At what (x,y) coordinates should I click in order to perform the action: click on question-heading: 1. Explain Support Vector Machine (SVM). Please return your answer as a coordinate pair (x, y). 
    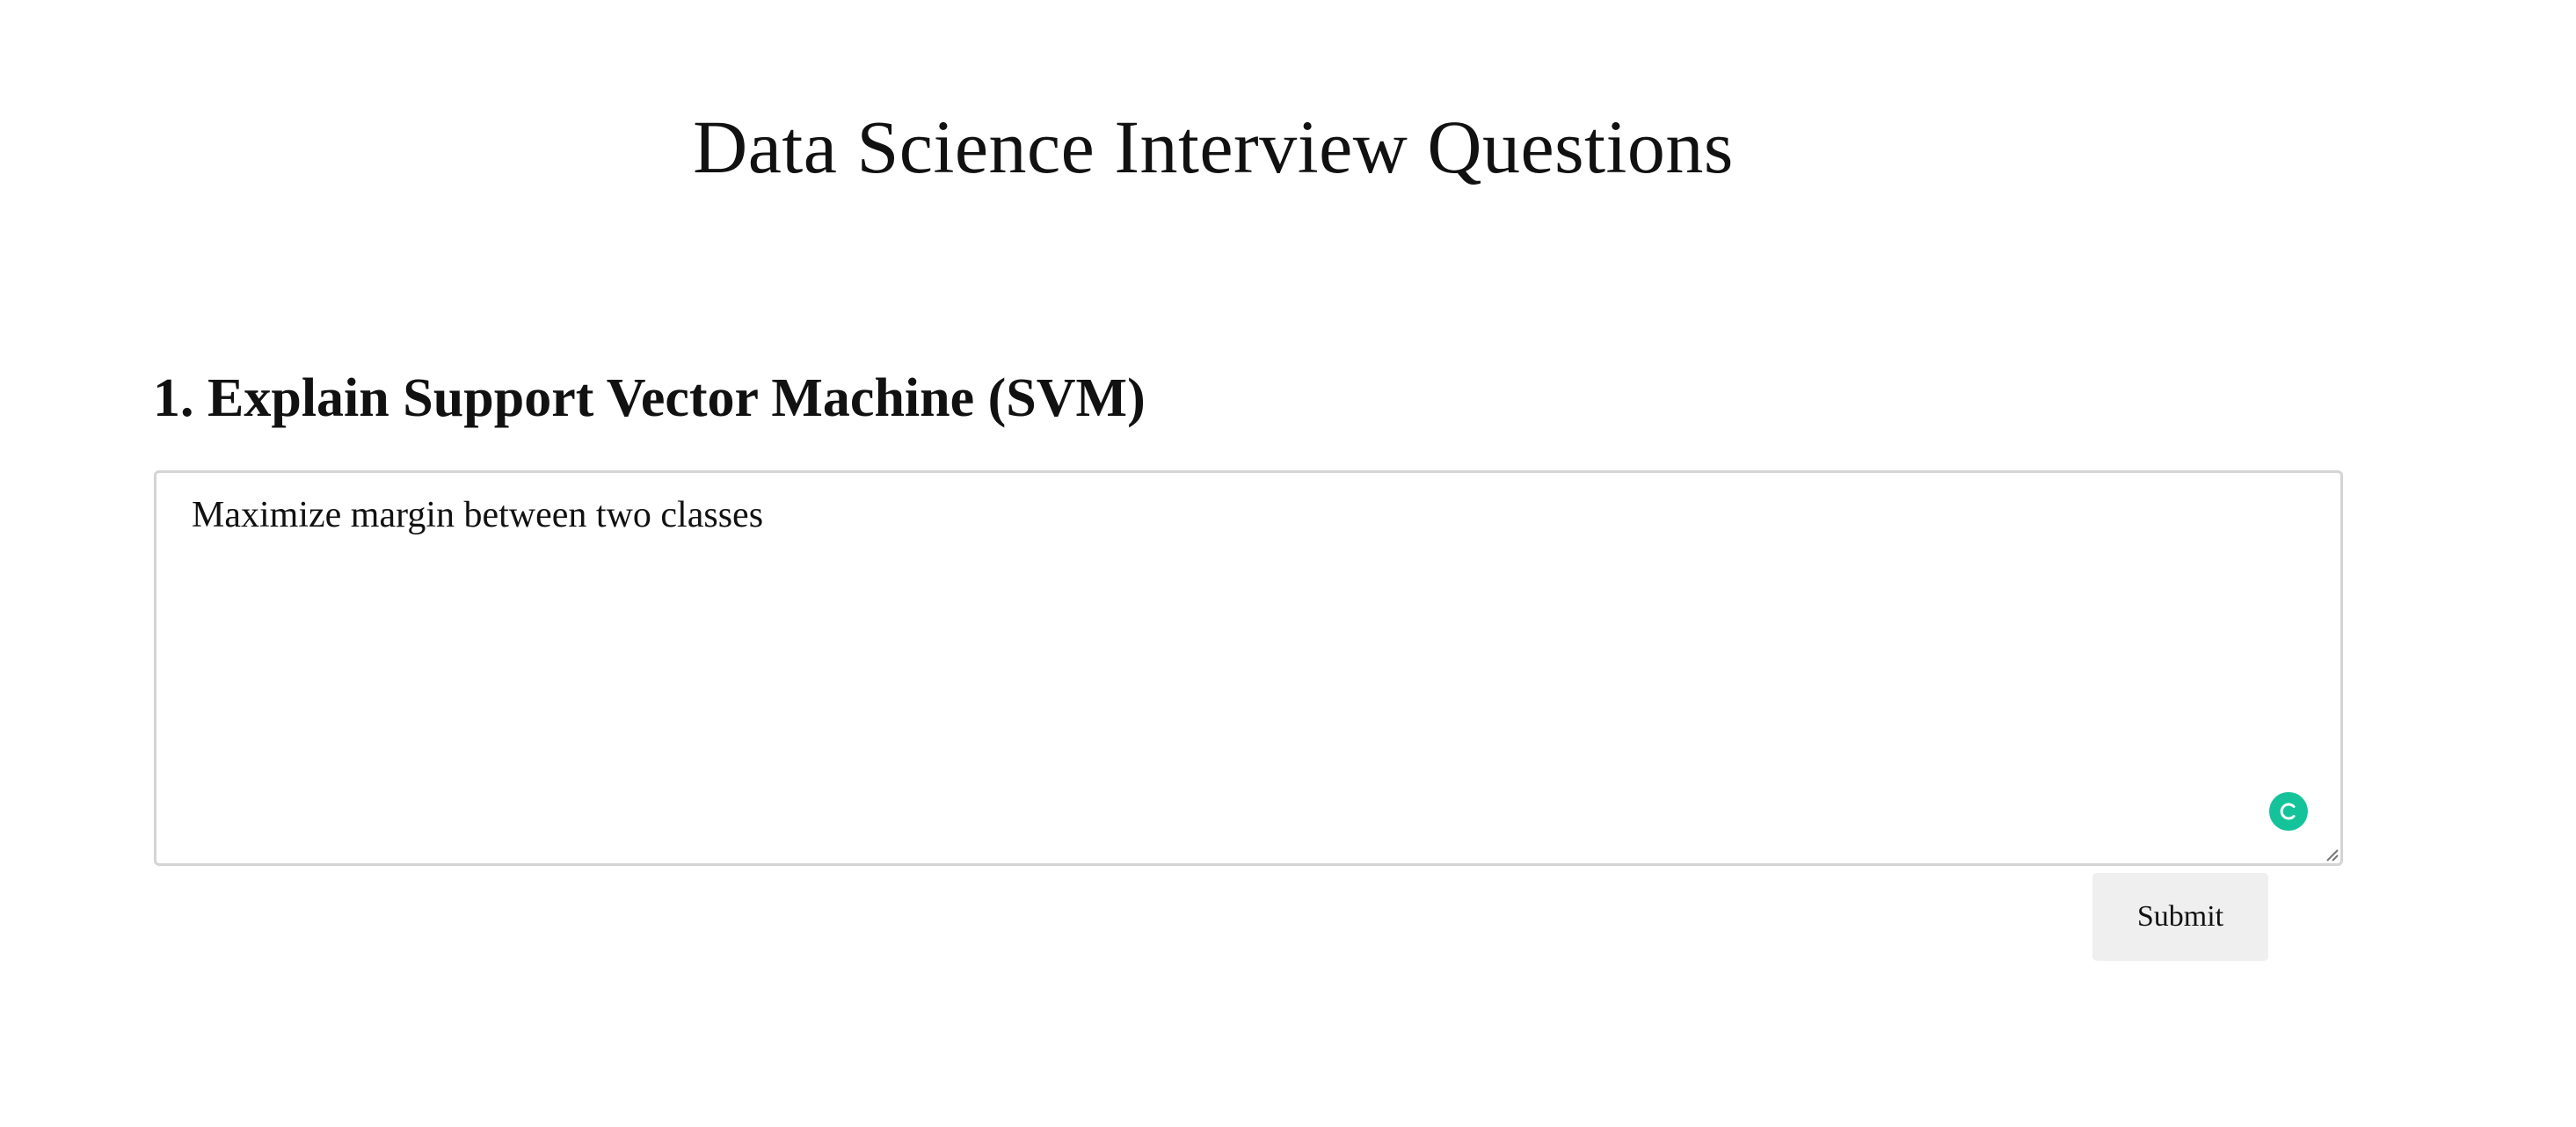
    Looking at the image, I should click on (649, 398).